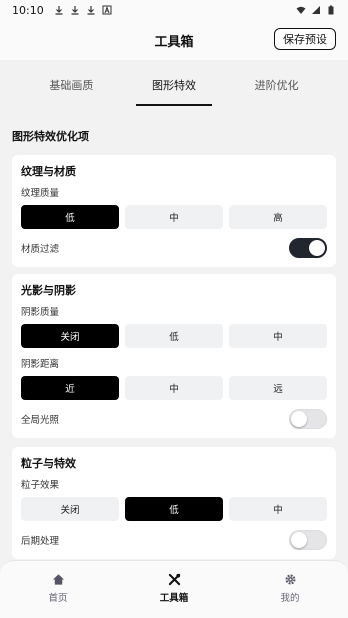 The image size is (348, 618). Describe the element at coordinates (40, 541) in the screenshot. I see `post-processing-label: 后期处理` at that location.